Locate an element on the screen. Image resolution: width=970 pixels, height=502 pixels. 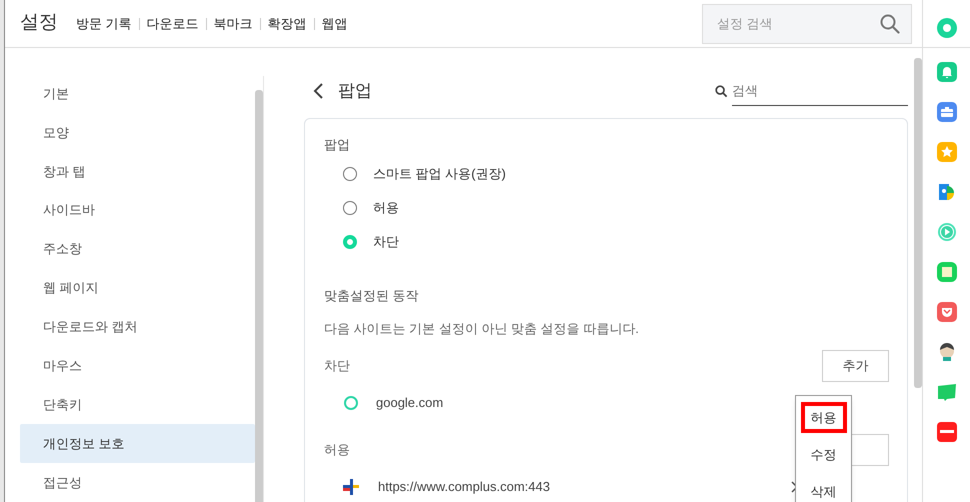
pocket-icon is located at coordinates (946, 312).